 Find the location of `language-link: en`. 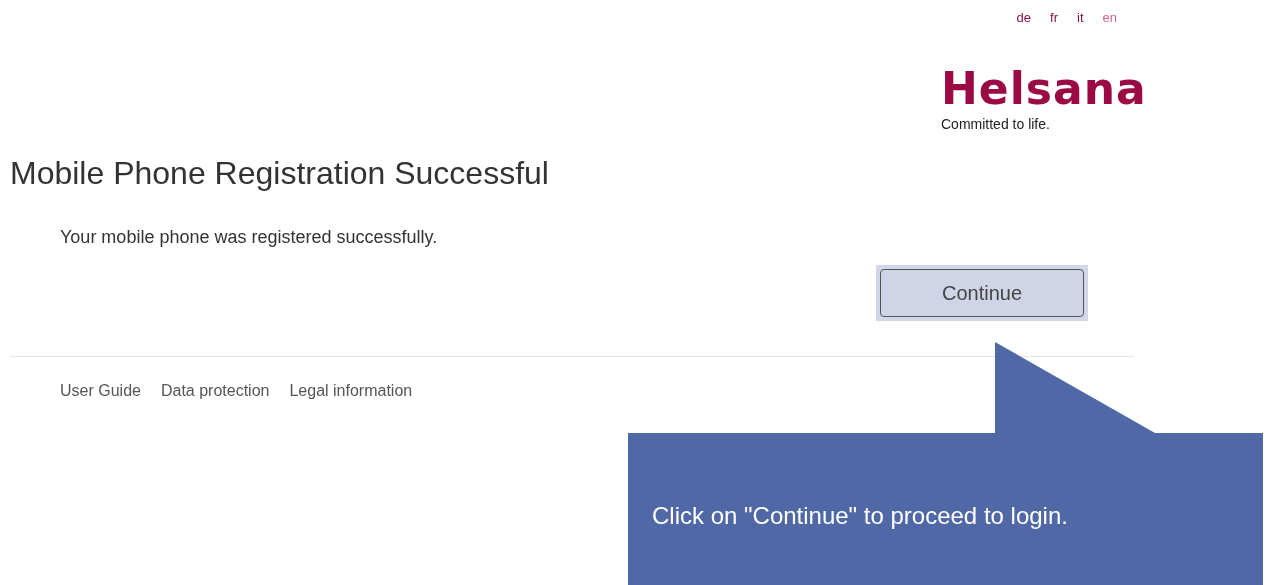

language-link: en is located at coordinates (1109, 19).